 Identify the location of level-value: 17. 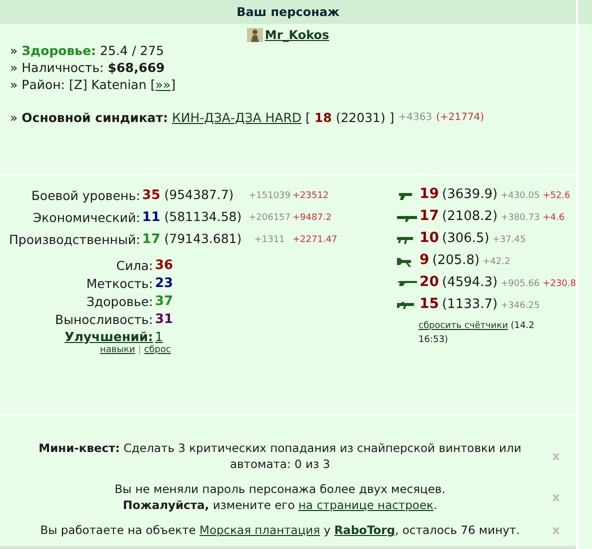
(151, 239).